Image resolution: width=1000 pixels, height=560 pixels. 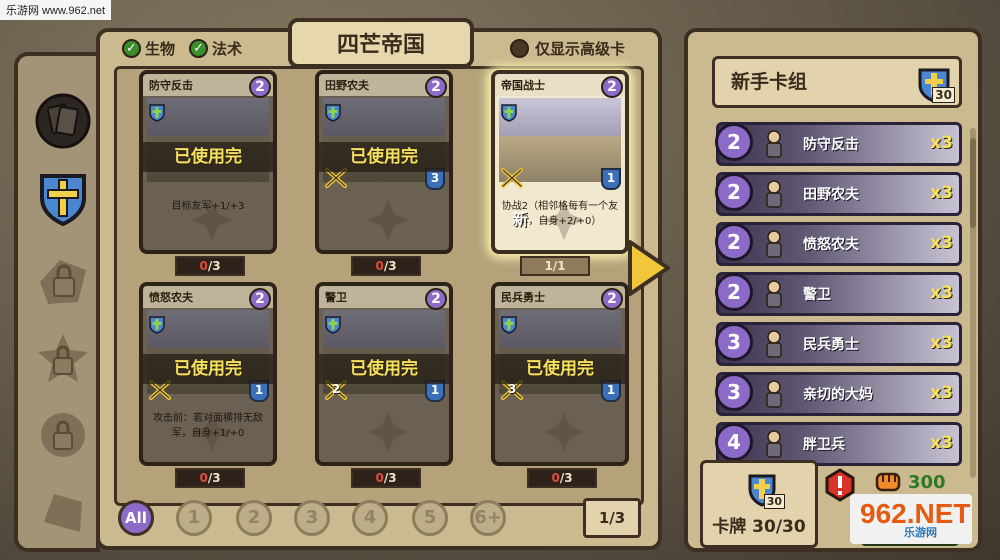 I want to click on card-attack: 3, so click(x=512, y=389).